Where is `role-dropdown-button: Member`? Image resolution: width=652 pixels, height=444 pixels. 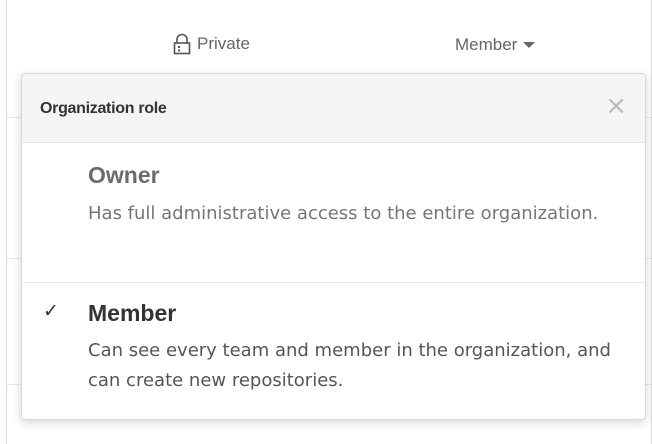 role-dropdown-button: Member is located at coordinates (495, 45).